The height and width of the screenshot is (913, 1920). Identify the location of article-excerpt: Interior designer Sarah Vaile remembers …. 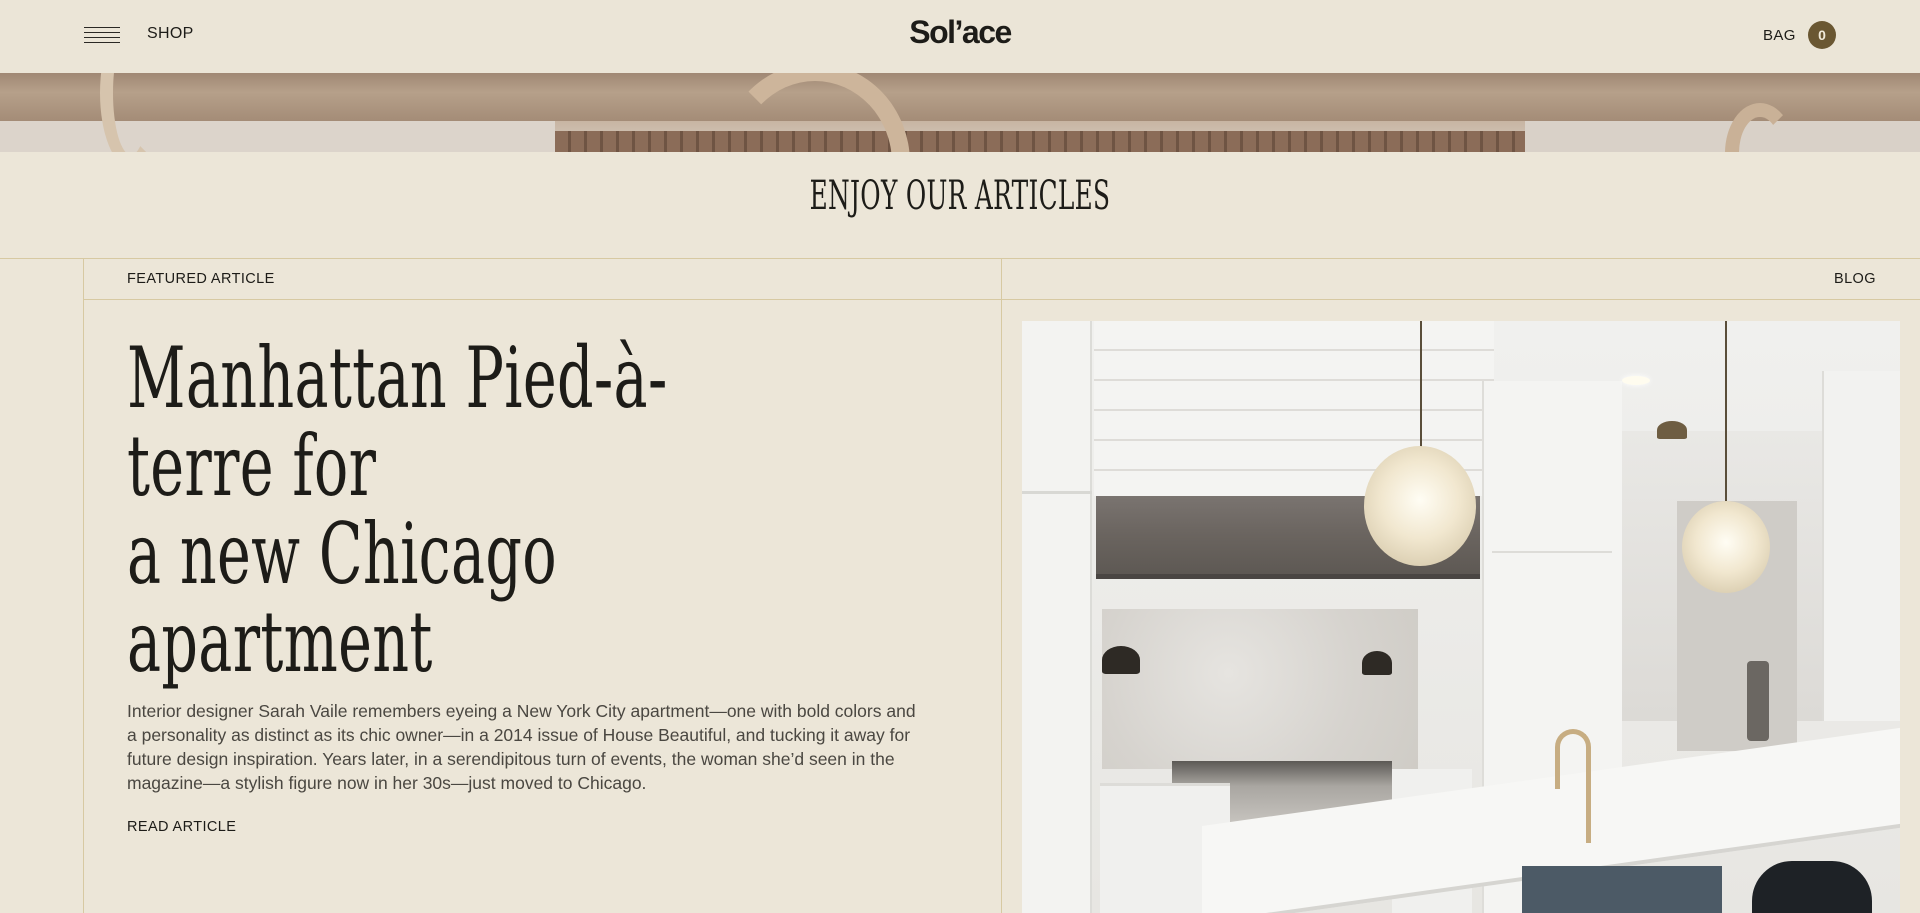
(521, 747).